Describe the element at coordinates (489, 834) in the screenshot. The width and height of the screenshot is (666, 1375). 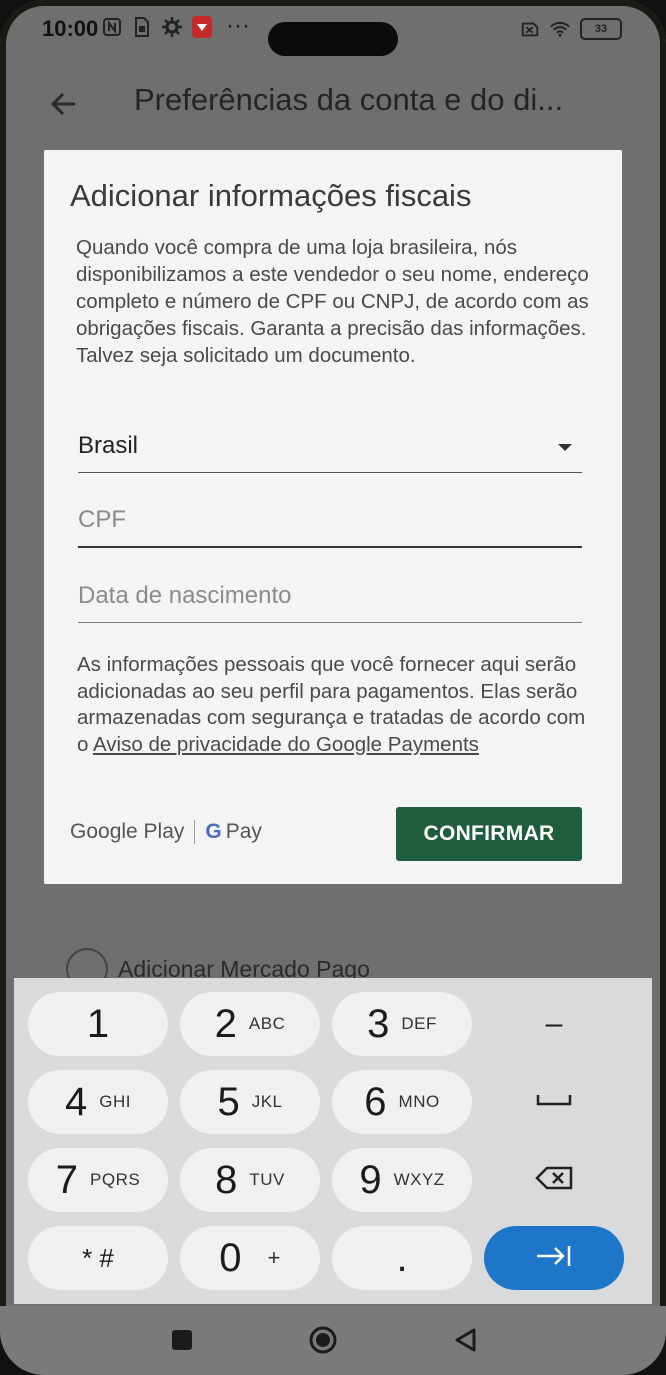
I see `confirm-button: CONFIRMAR` at that location.